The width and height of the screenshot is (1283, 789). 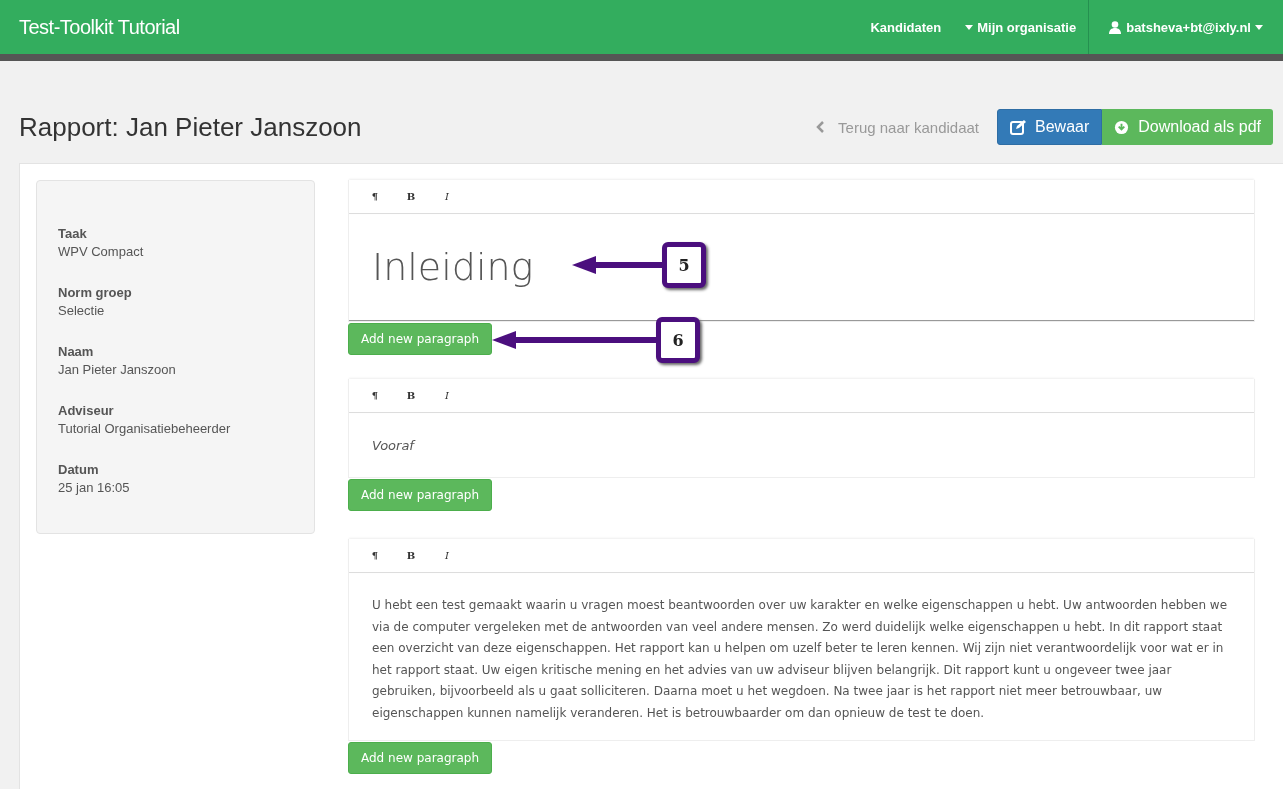 I want to click on detail-label: Naam, so click(x=76, y=352).